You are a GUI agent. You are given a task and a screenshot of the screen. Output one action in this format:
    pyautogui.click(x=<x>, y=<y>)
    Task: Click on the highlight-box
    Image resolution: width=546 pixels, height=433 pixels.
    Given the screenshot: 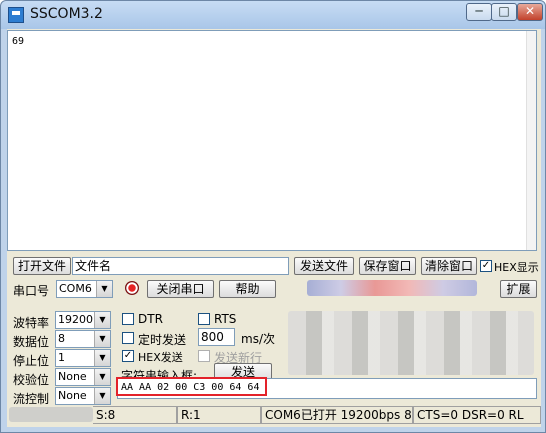 What is the action you would take?
    pyautogui.click(x=191, y=386)
    